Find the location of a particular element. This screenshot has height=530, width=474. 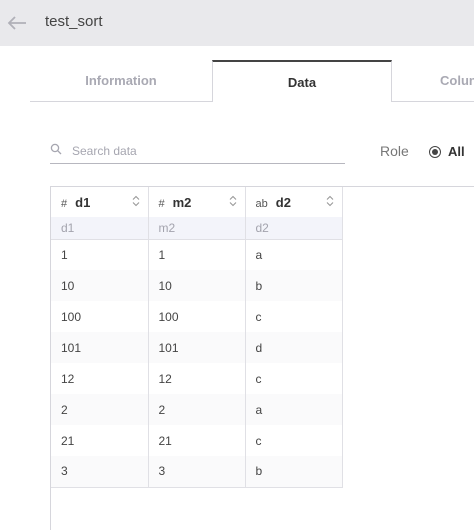

string-type-icon: ab is located at coordinates (261, 203).